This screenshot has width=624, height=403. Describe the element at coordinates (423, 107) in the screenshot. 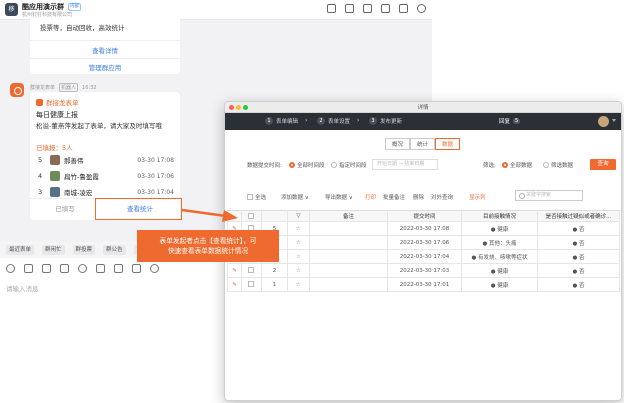

I see `window-titlebar: 详情` at that location.